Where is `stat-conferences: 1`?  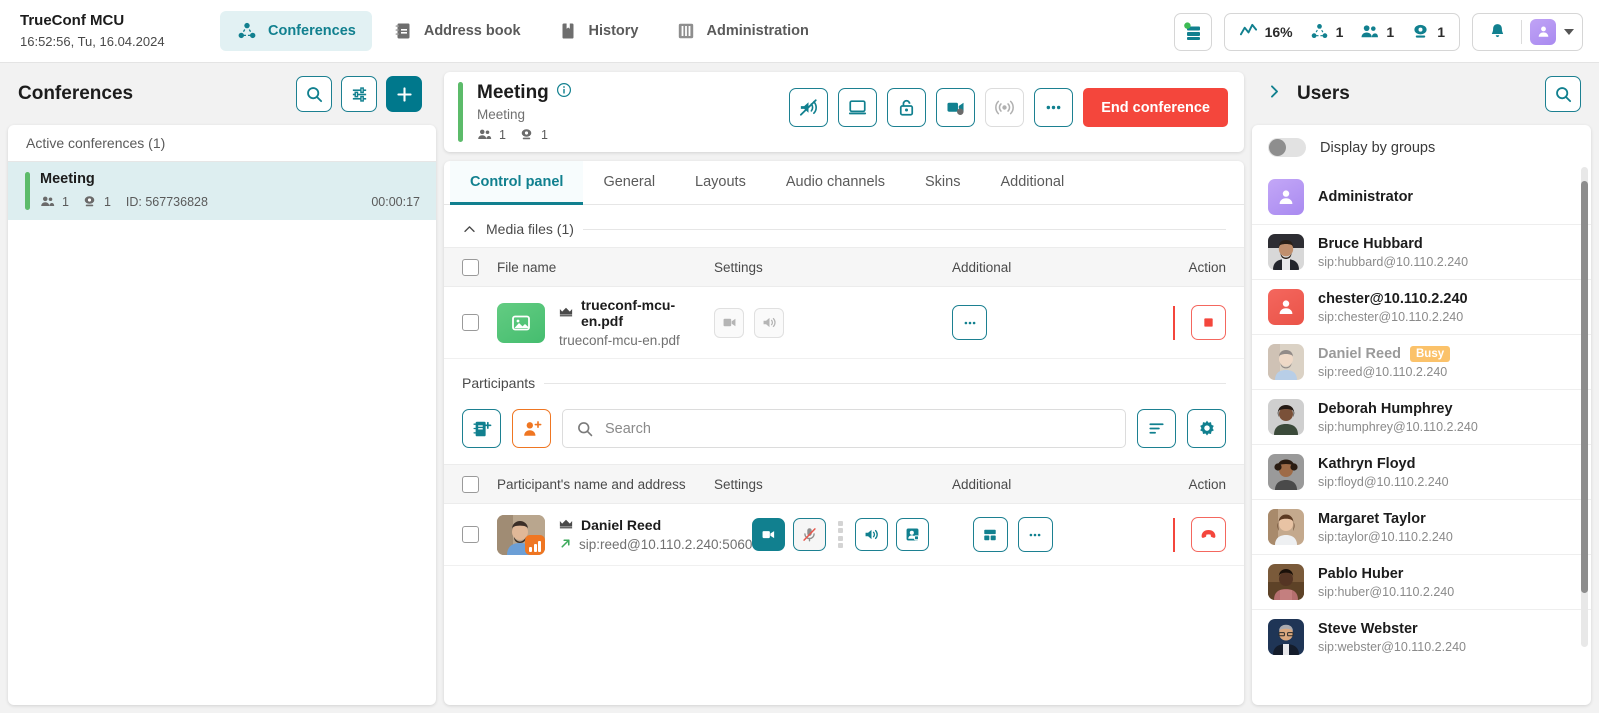
stat-conferences: 1 is located at coordinates (1327, 31).